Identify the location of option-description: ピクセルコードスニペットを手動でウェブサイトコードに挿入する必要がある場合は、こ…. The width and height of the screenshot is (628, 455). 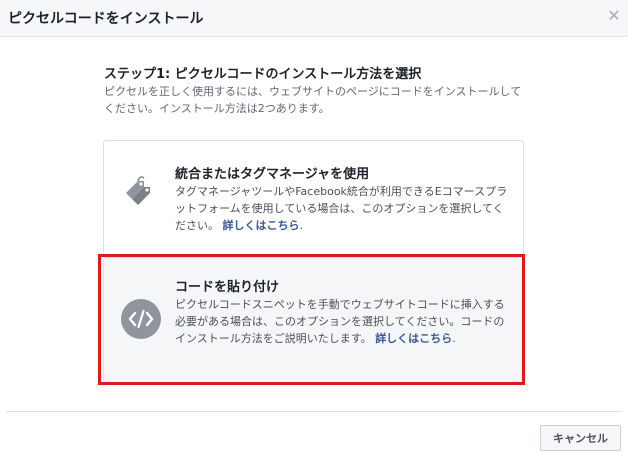
(342, 321).